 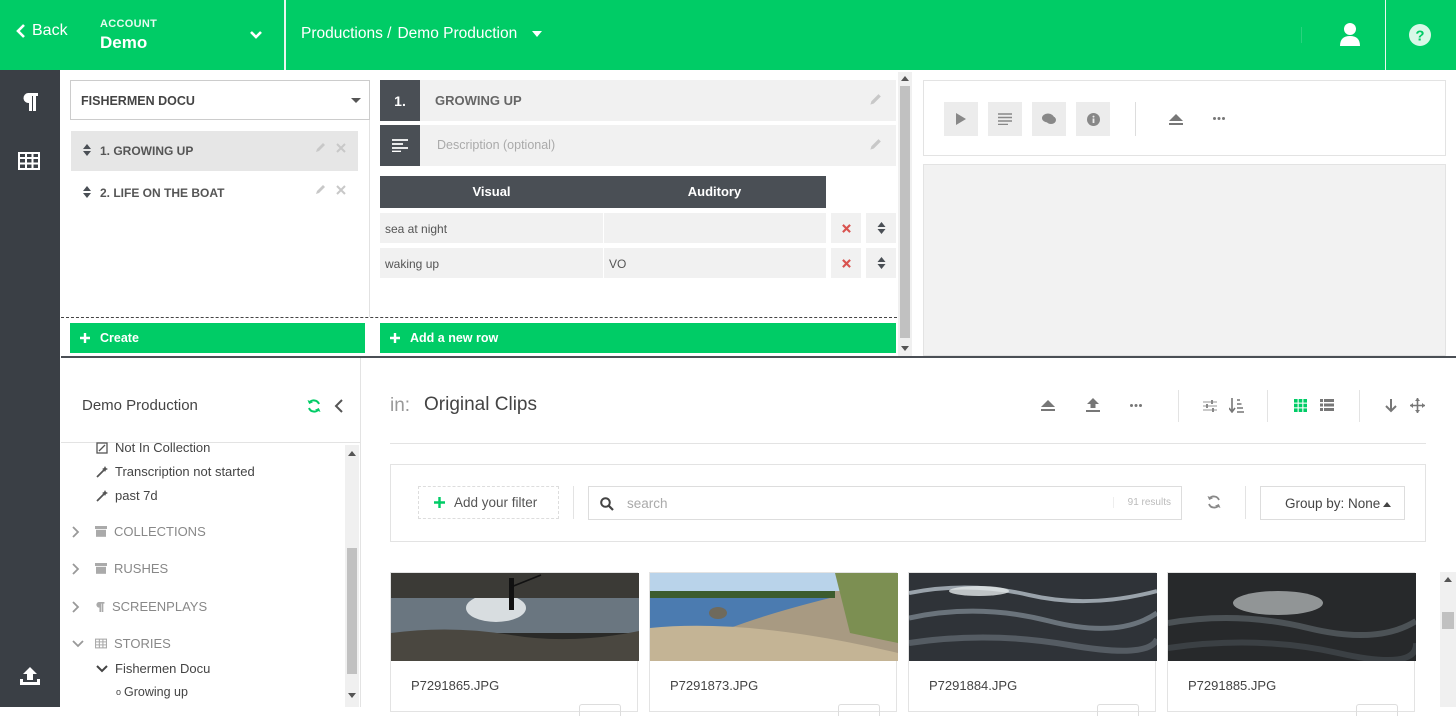 What do you see at coordinates (153, 668) in the screenshot?
I see `tree-item-fishermen-docu: Fishermen Docu` at bounding box center [153, 668].